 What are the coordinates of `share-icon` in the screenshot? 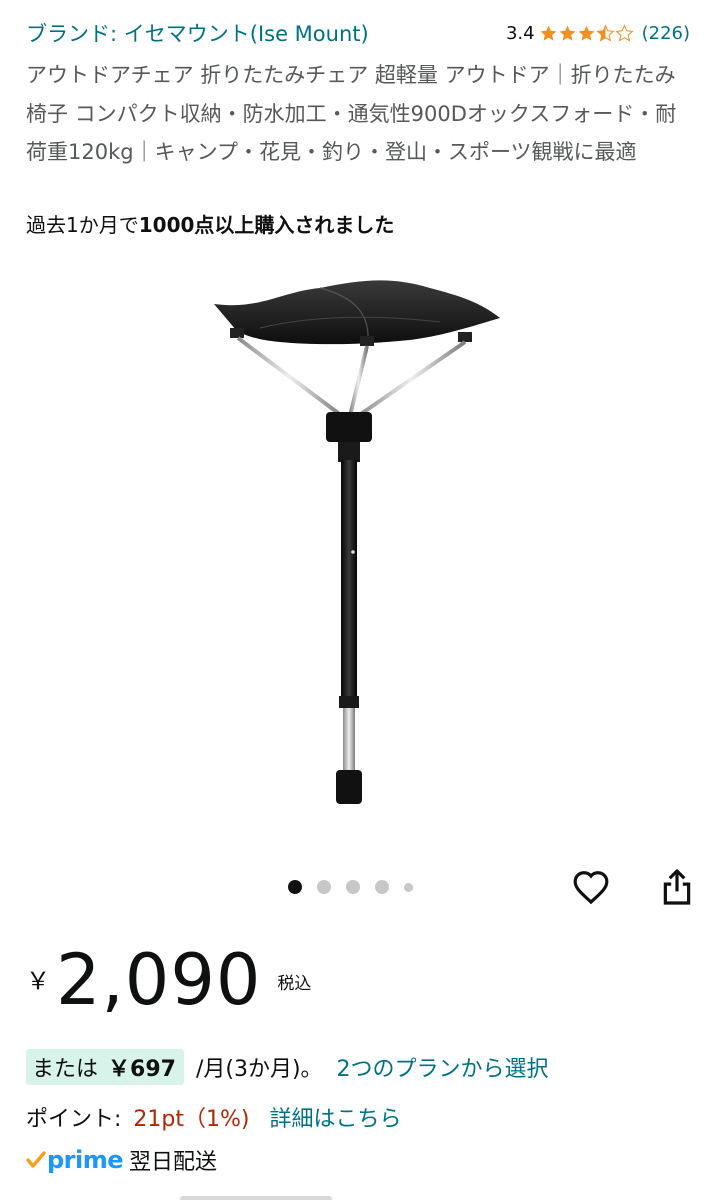 It's located at (677, 887).